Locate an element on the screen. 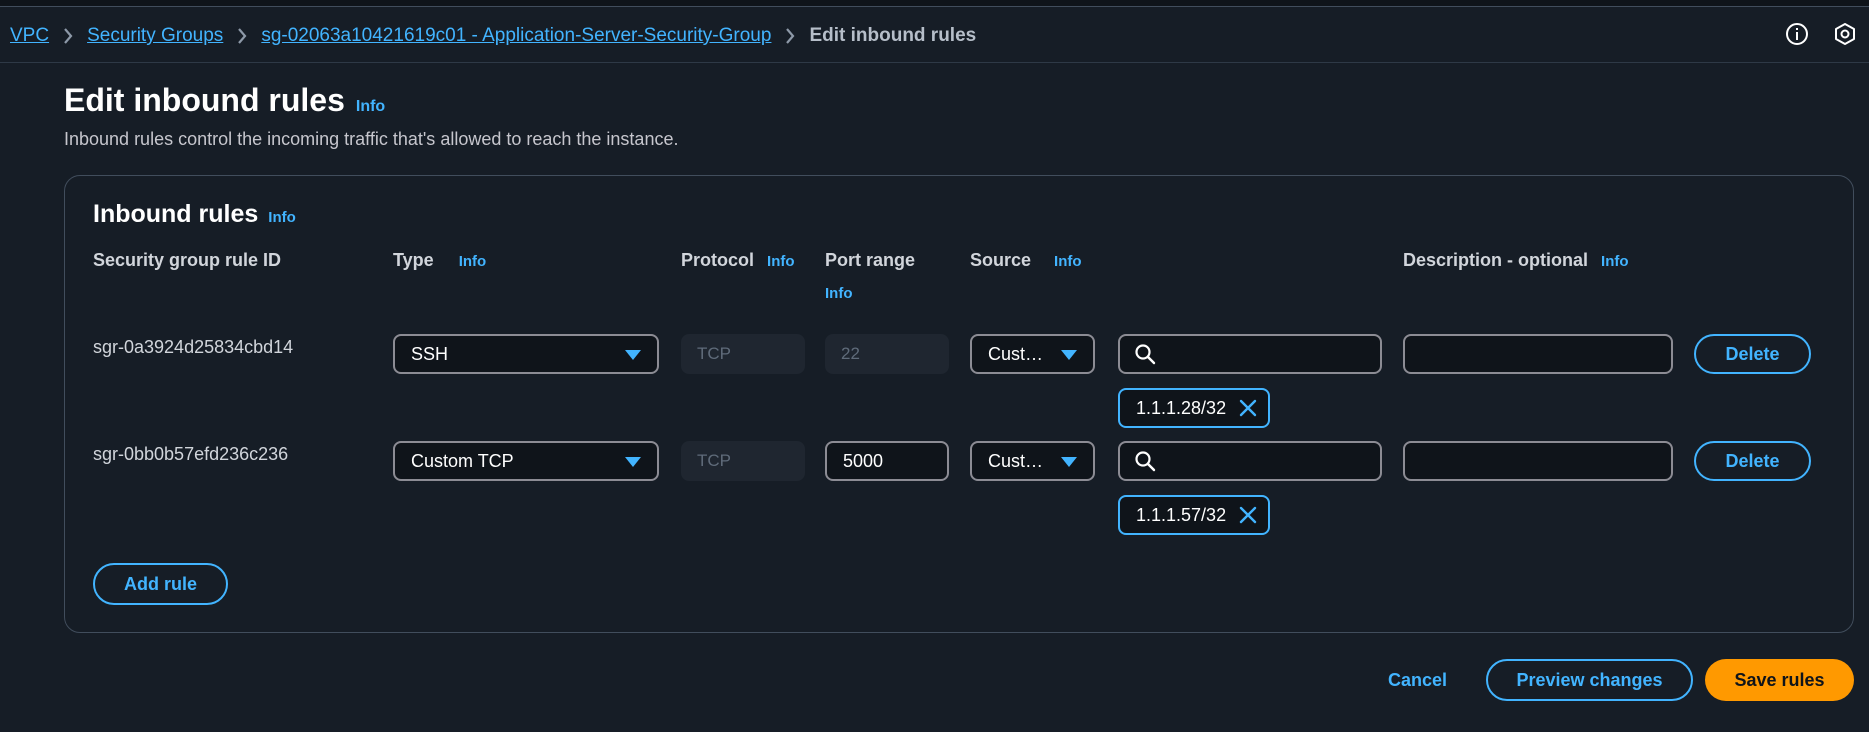 This screenshot has height=732, width=1869. column-label: Type is located at coordinates (413, 260).